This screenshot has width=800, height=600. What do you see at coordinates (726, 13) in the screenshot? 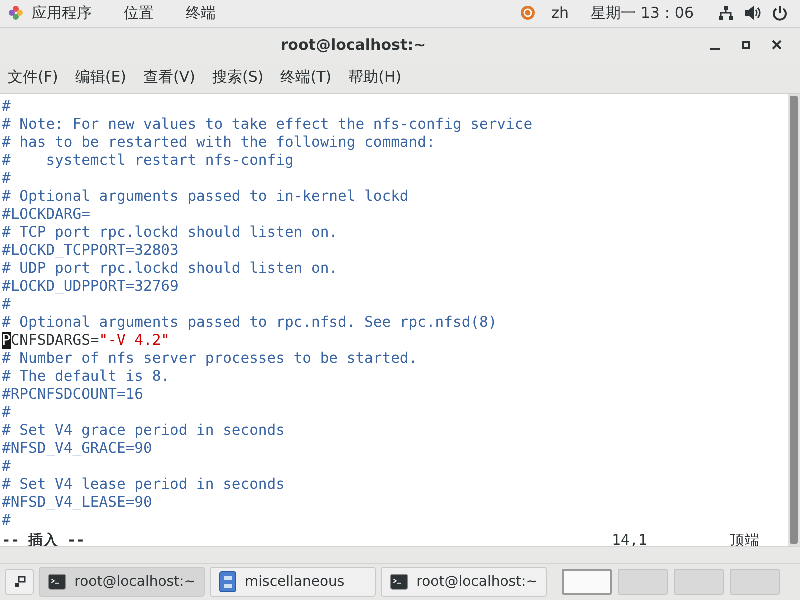
I see `network-icon` at bounding box center [726, 13].